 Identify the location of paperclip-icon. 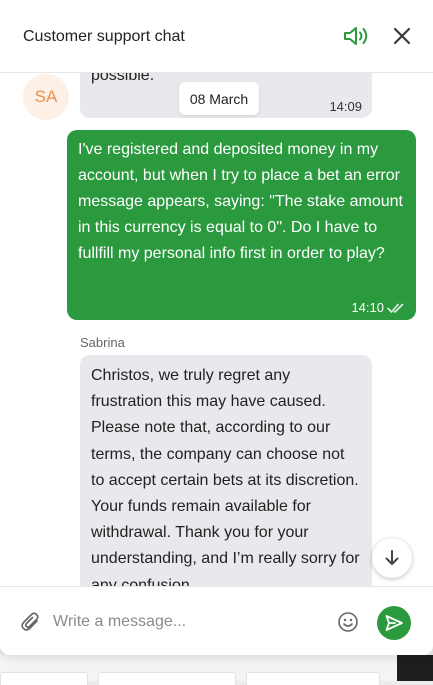
(31, 622).